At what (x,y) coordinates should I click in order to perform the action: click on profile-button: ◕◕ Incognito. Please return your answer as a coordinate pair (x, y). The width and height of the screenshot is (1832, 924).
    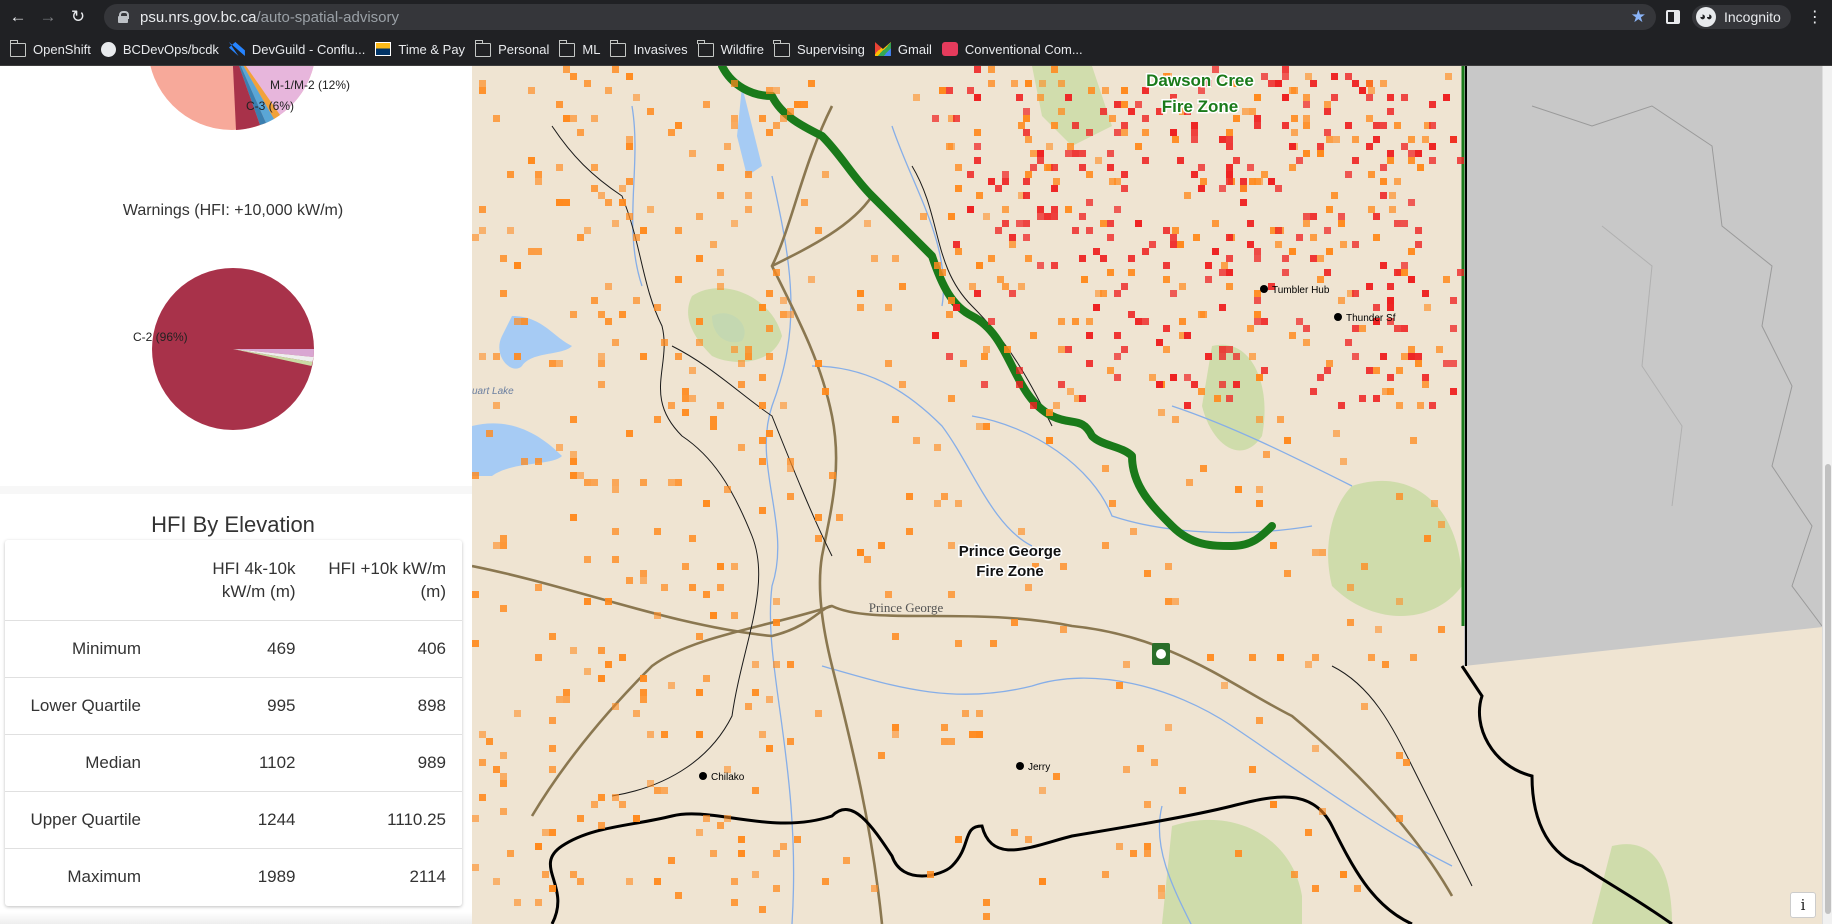
    Looking at the image, I should click on (1741, 16).